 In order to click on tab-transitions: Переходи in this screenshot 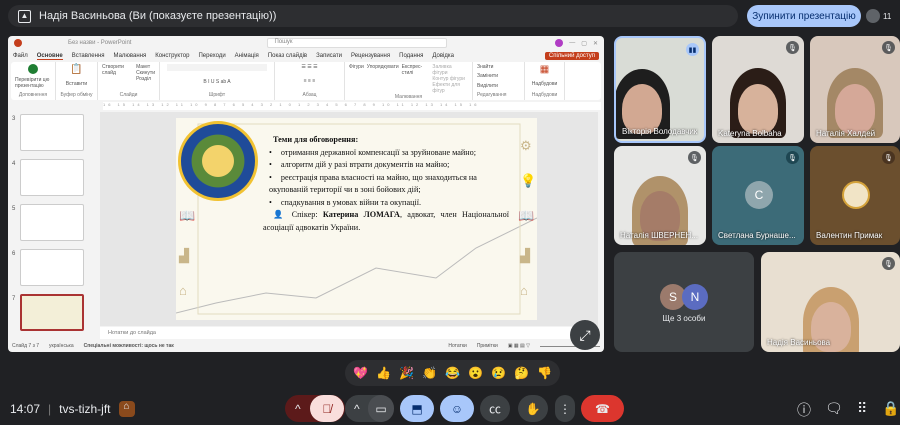, I will do `click(211, 56)`.